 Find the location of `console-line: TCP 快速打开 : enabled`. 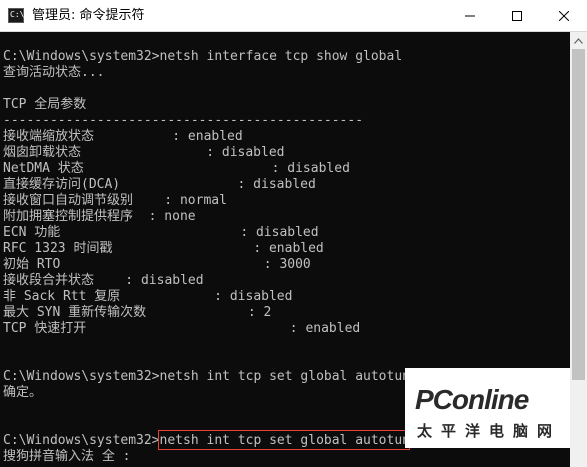

console-line: TCP 快速打开 : enabled is located at coordinates (182, 328).